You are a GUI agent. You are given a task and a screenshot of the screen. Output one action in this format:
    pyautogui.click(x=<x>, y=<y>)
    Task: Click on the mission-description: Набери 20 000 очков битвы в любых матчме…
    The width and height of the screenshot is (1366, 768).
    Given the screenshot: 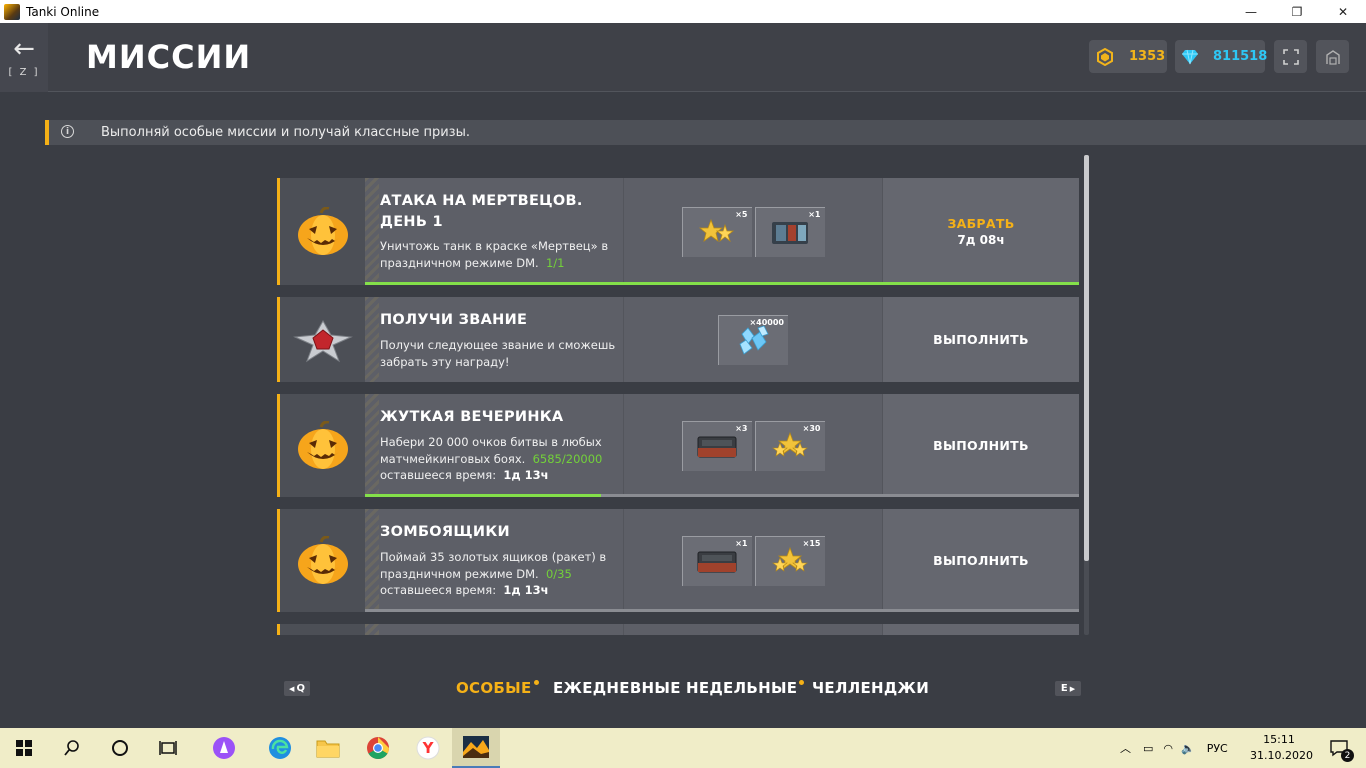 What is the action you would take?
    pyautogui.click(x=500, y=459)
    